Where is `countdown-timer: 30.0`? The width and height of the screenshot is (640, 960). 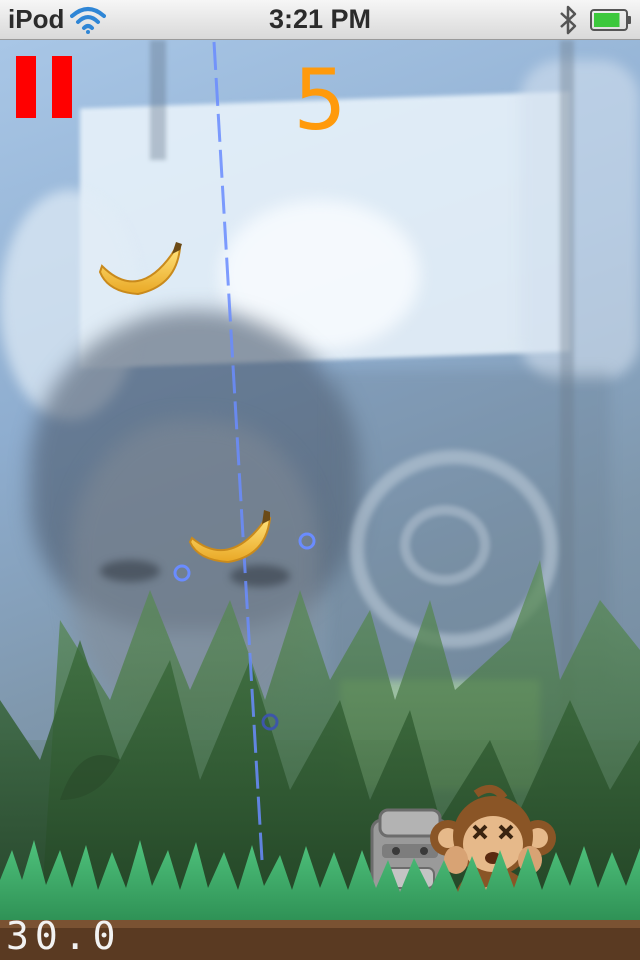 countdown-timer: 30.0 is located at coordinates (64, 936).